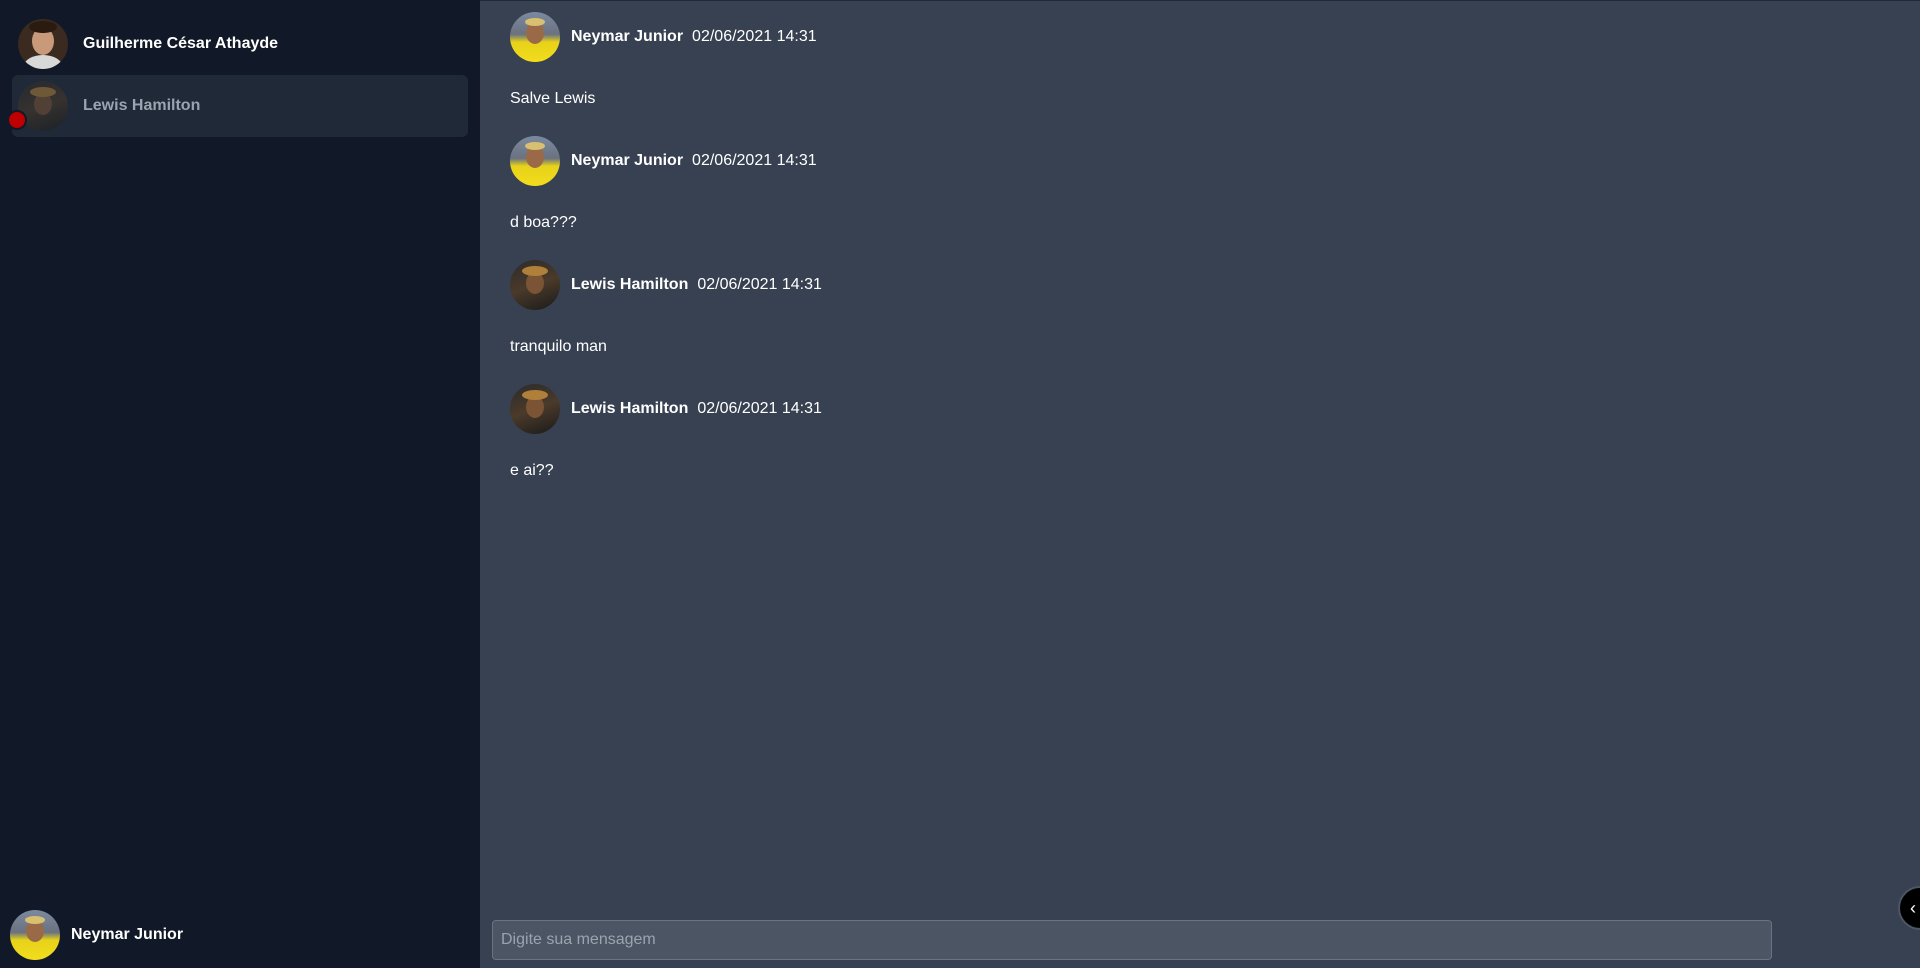 This screenshot has width=1920, height=968. Describe the element at coordinates (127, 934) in the screenshot. I see `current-user-name: Neymar Junior` at that location.